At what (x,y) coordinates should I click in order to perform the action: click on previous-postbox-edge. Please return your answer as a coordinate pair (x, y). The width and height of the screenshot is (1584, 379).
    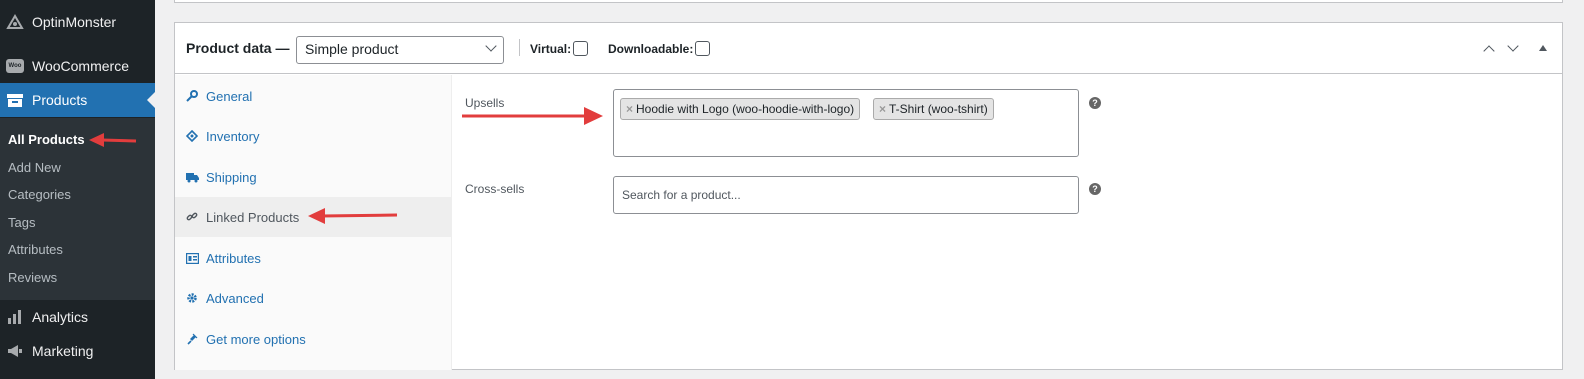
    Looking at the image, I should click on (868, 1).